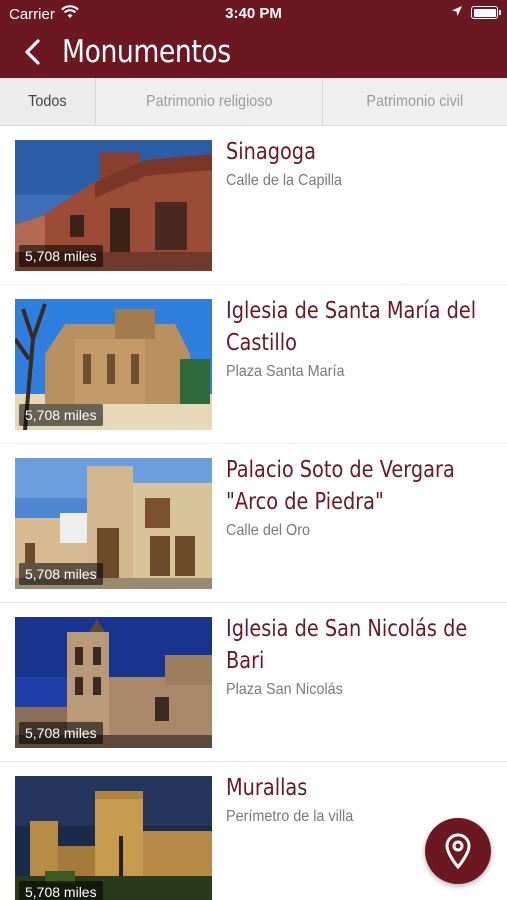 The height and width of the screenshot is (900, 507). I want to click on header: Carrier 3:40 PM Monumentos, so click(253, 39).